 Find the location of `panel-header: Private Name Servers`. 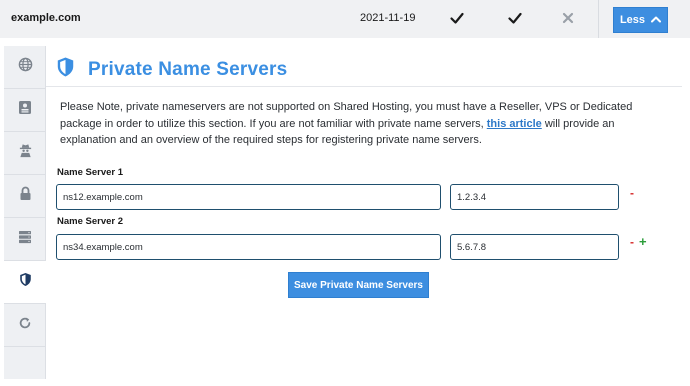

panel-header: Private Name Servers is located at coordinates (171, 69).